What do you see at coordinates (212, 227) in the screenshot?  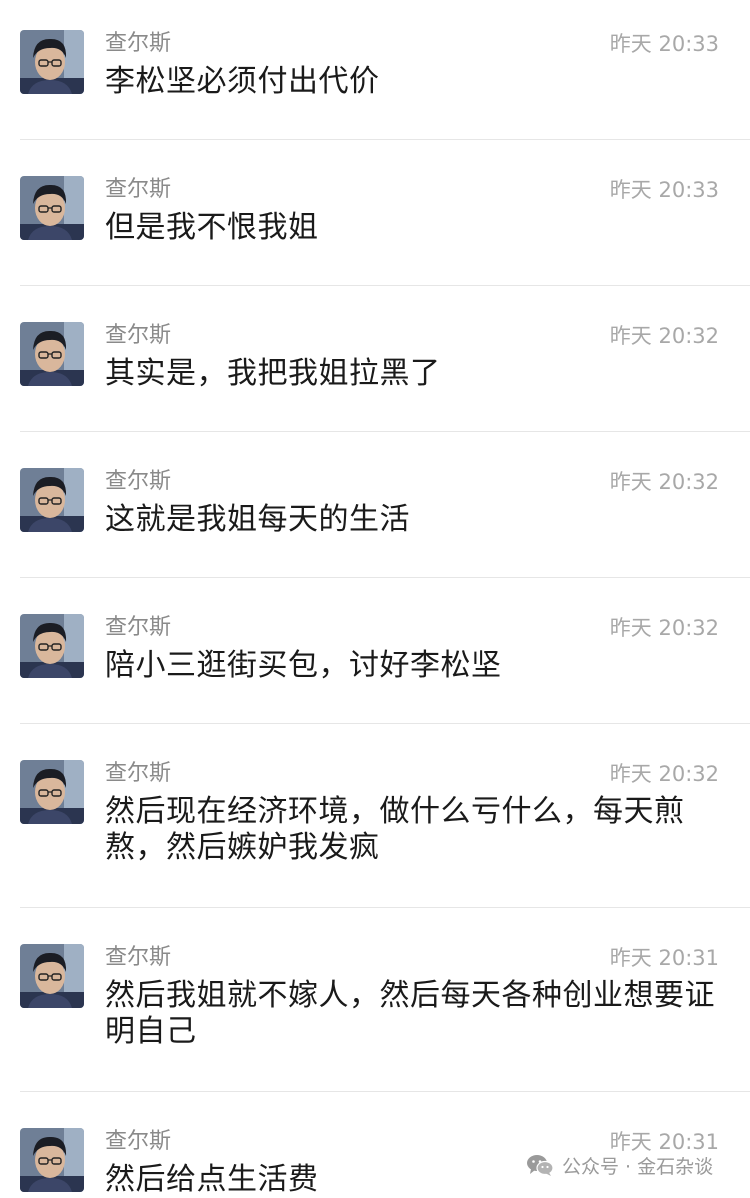 I see `message-text: 但是我不恨我姐` at bounding box center [212, 227].